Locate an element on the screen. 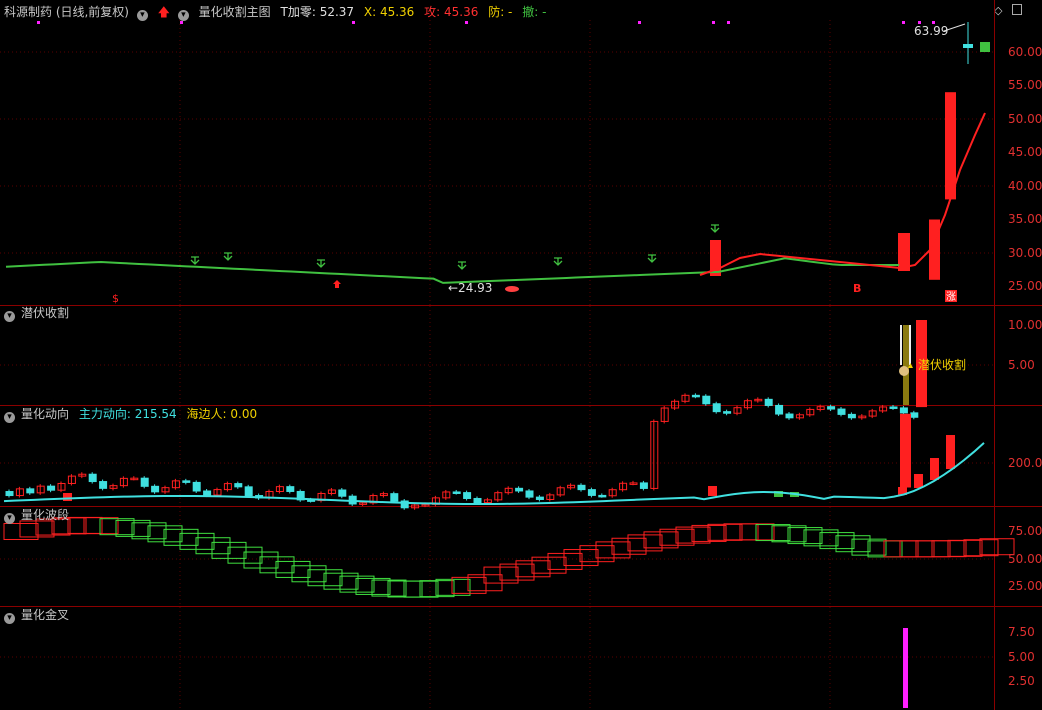  axis-tick: 5.00 is located at coordinates (1021, 657).